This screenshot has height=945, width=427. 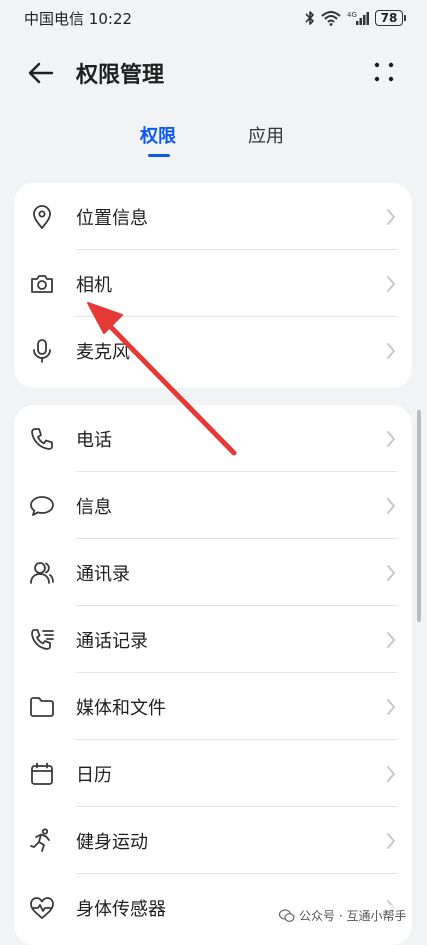 What do you see at coordinates (213, 639) in the screenshot?
I see `permission-item-call-log: 通话记录` at bounding box center [213, 639].